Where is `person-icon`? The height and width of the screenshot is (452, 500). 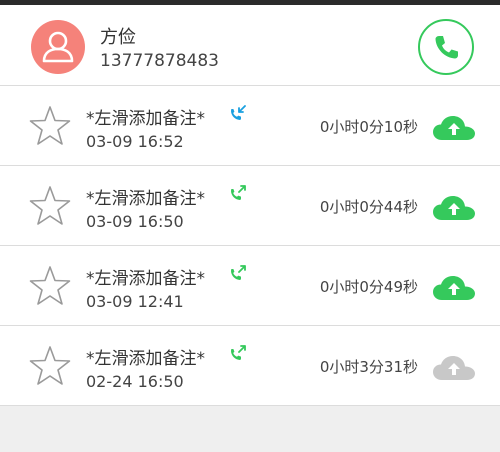 person-icon is located at coordinates (58, 47).